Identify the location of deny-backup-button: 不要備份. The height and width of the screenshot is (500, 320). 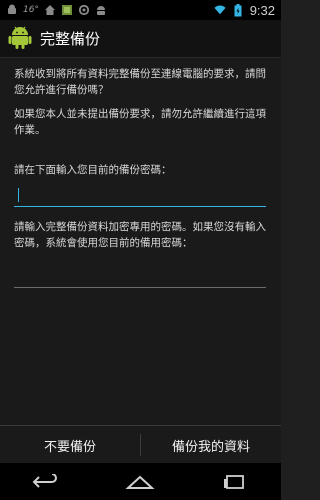
(70, 445).